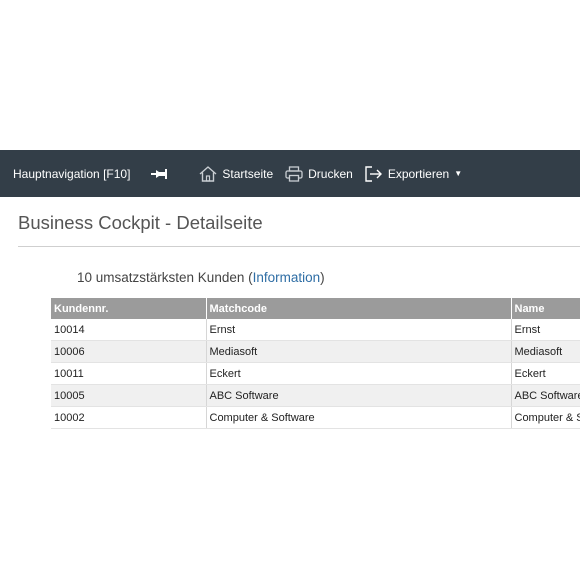 Image resolution: width=580 pixels, height=580 pixels. I want to click on printer-icon, so click(294, 173).